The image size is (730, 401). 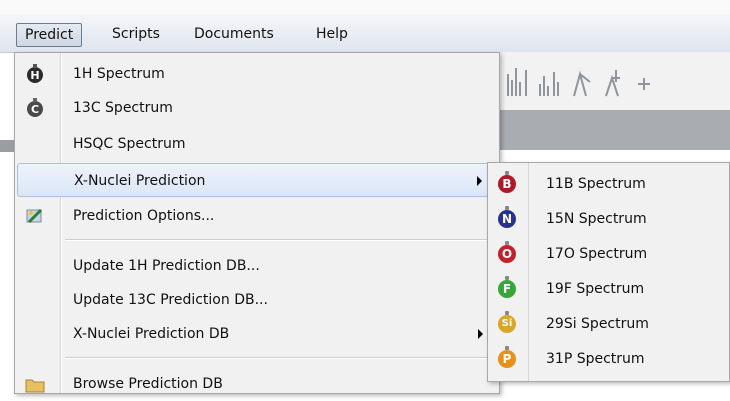 I want to click on silicon-atom-icon: Si, so click(x=507, y=322).